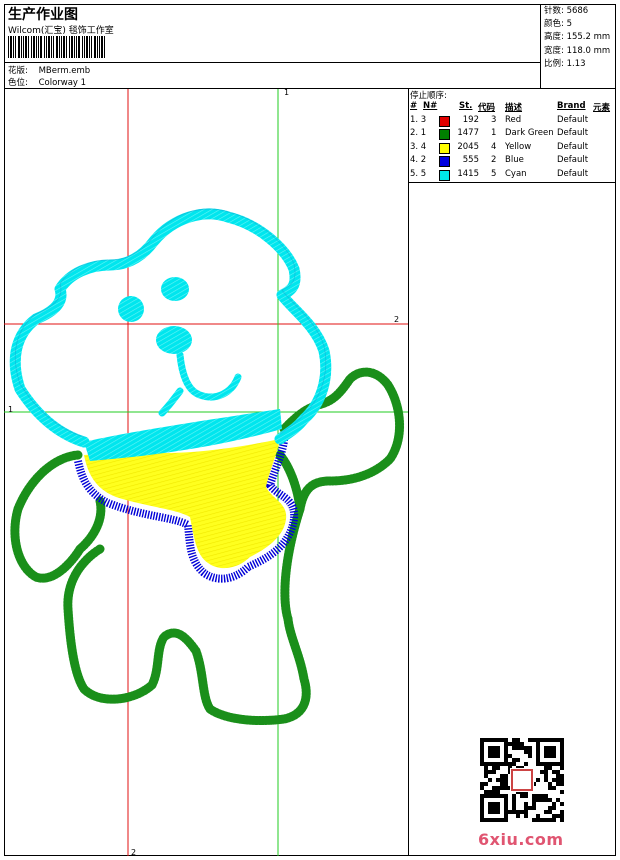 The width and height of the screenshot is (620, 860). I want to click on qr-code-icon, so click(522, 780).